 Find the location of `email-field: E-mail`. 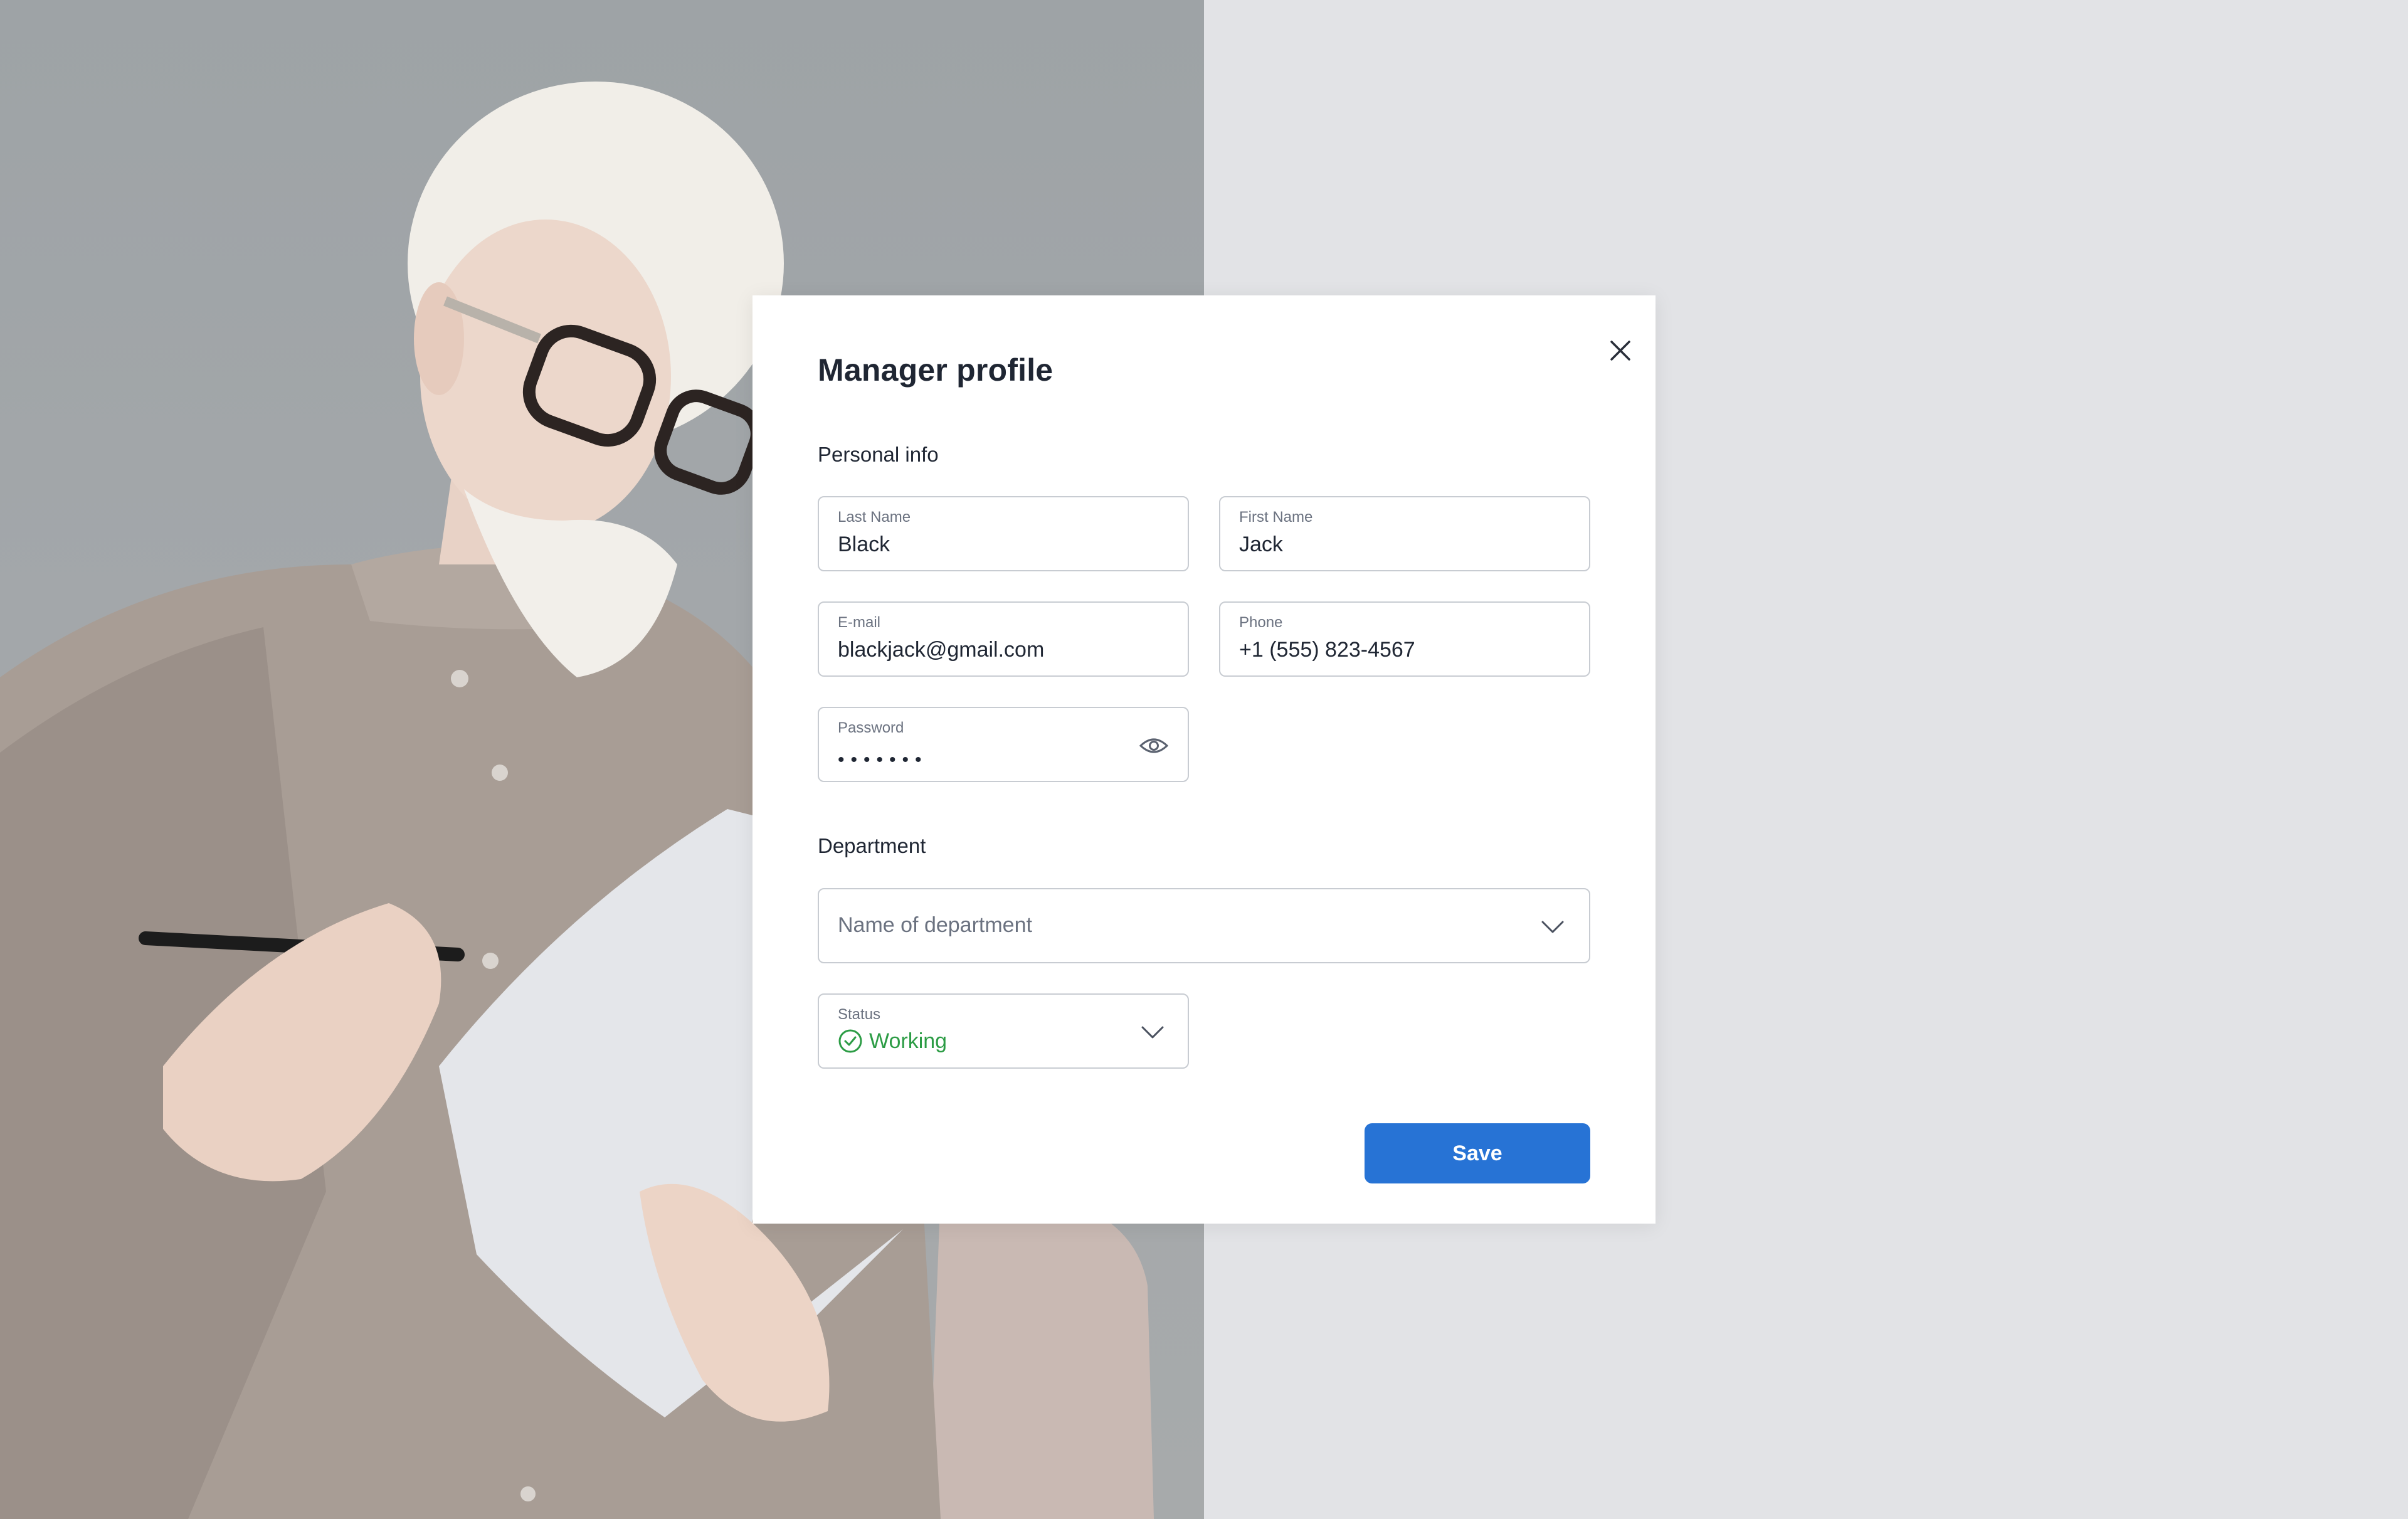

email-field: E-mail is located at coordinates (1003, 639).